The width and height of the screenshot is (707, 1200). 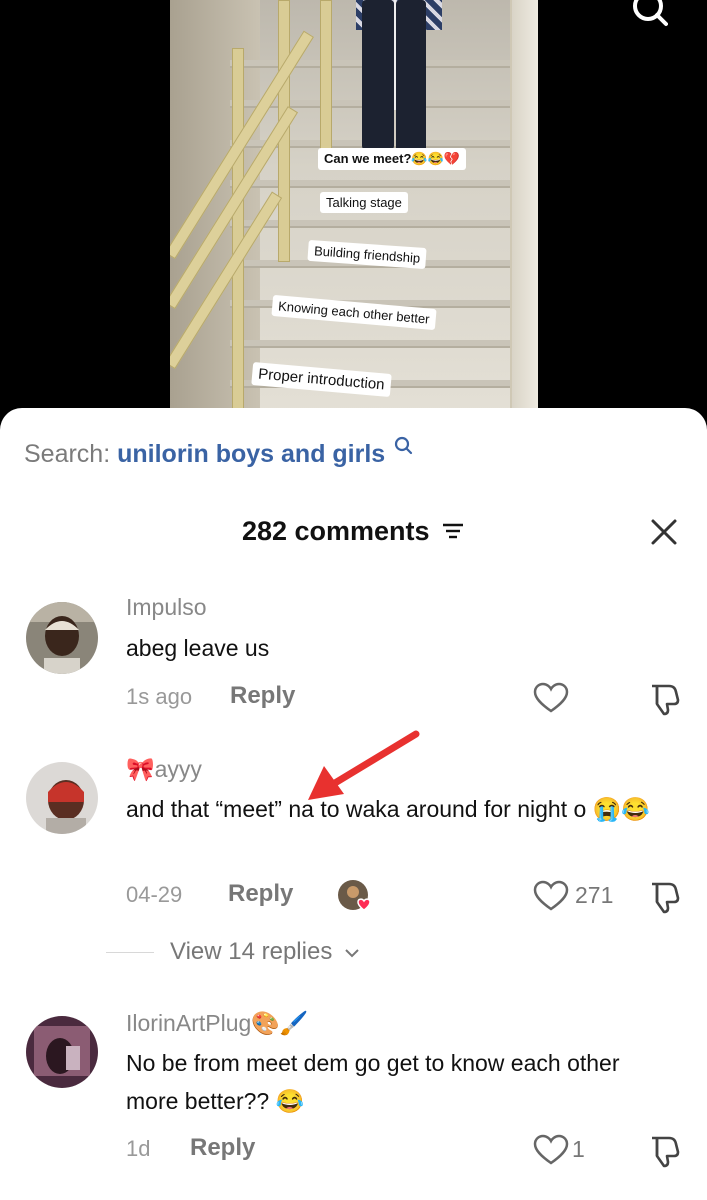 What do you see at coordinates (251, 454) in the screenshot?
I see `search-term-link: unilorin boys and girls` at bounding box center [251, 454].